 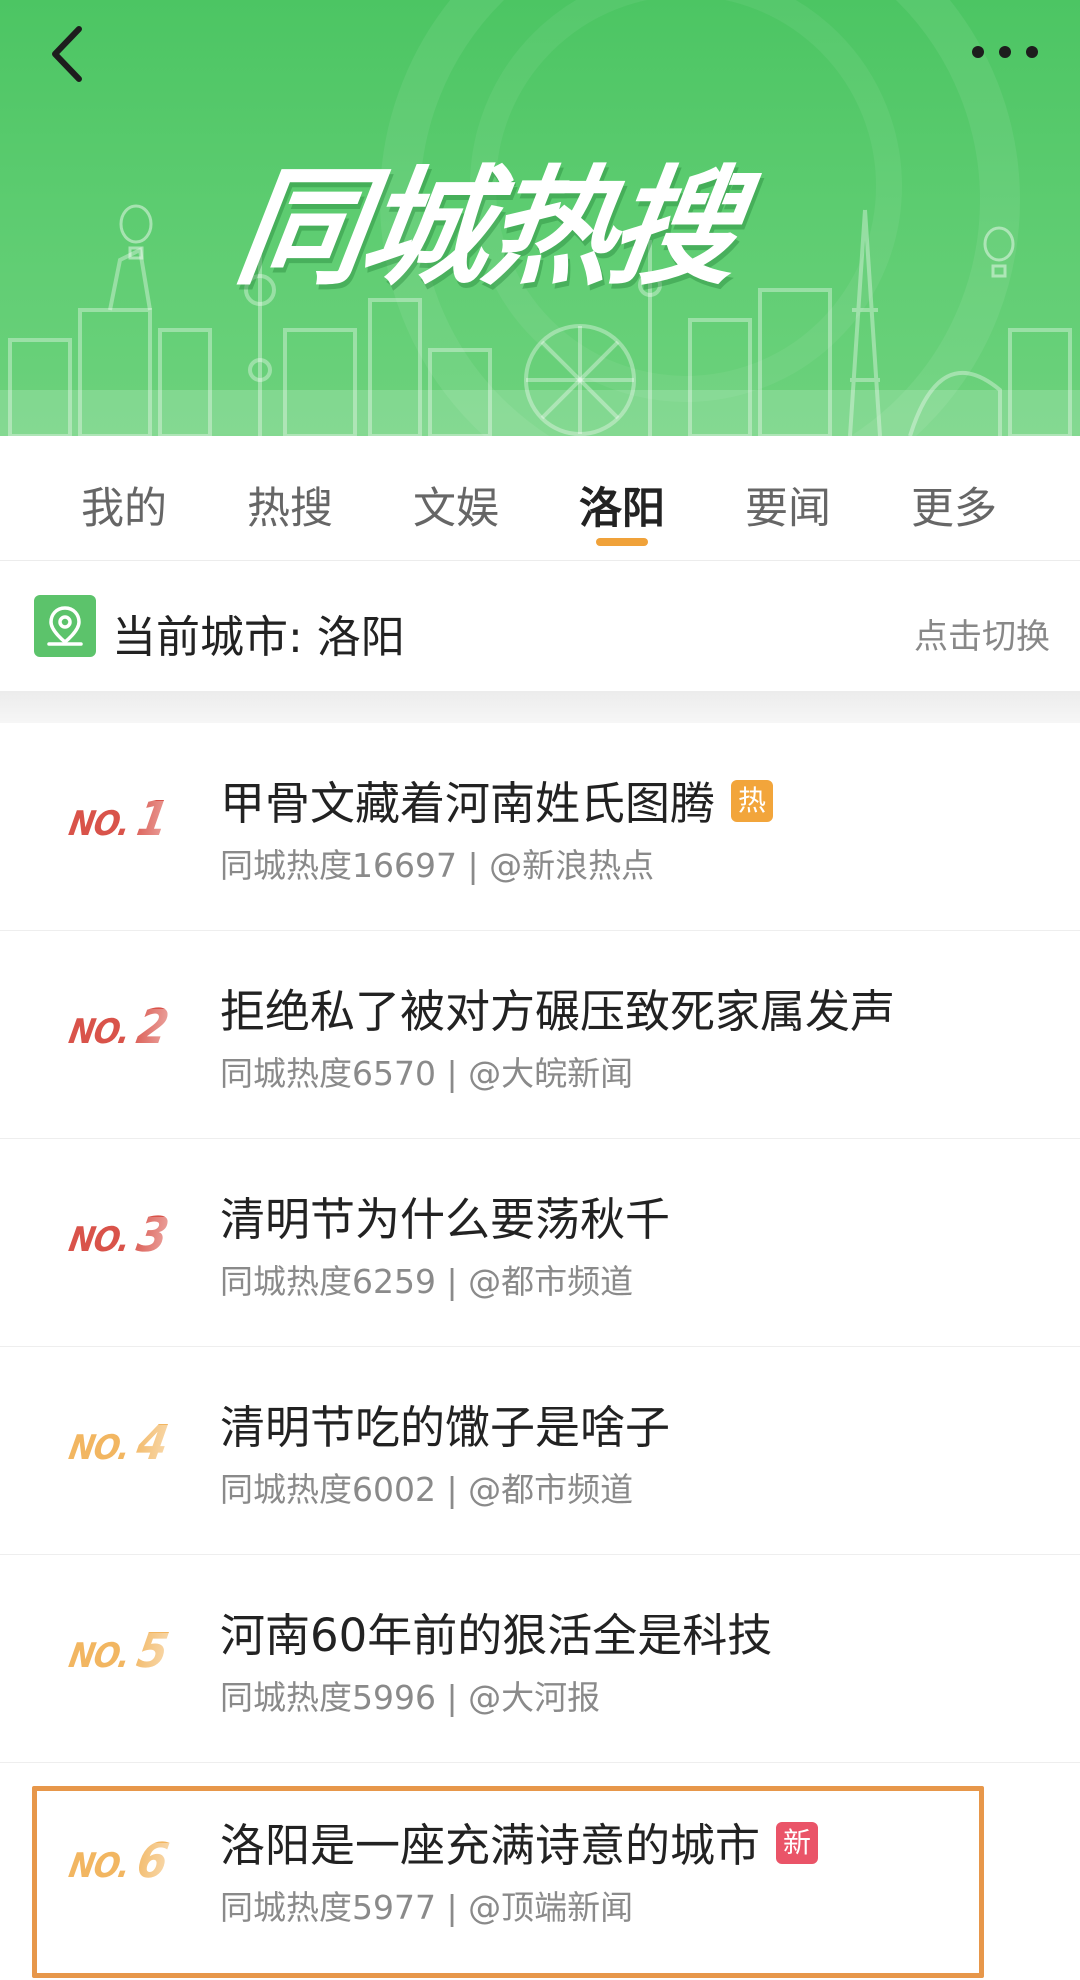 I want to click on back-button, so click(x=67, y=54).